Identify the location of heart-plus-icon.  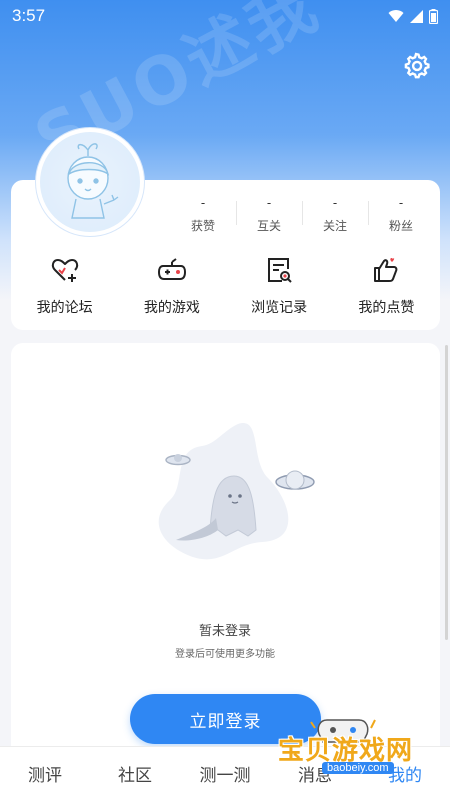
(65, 270).